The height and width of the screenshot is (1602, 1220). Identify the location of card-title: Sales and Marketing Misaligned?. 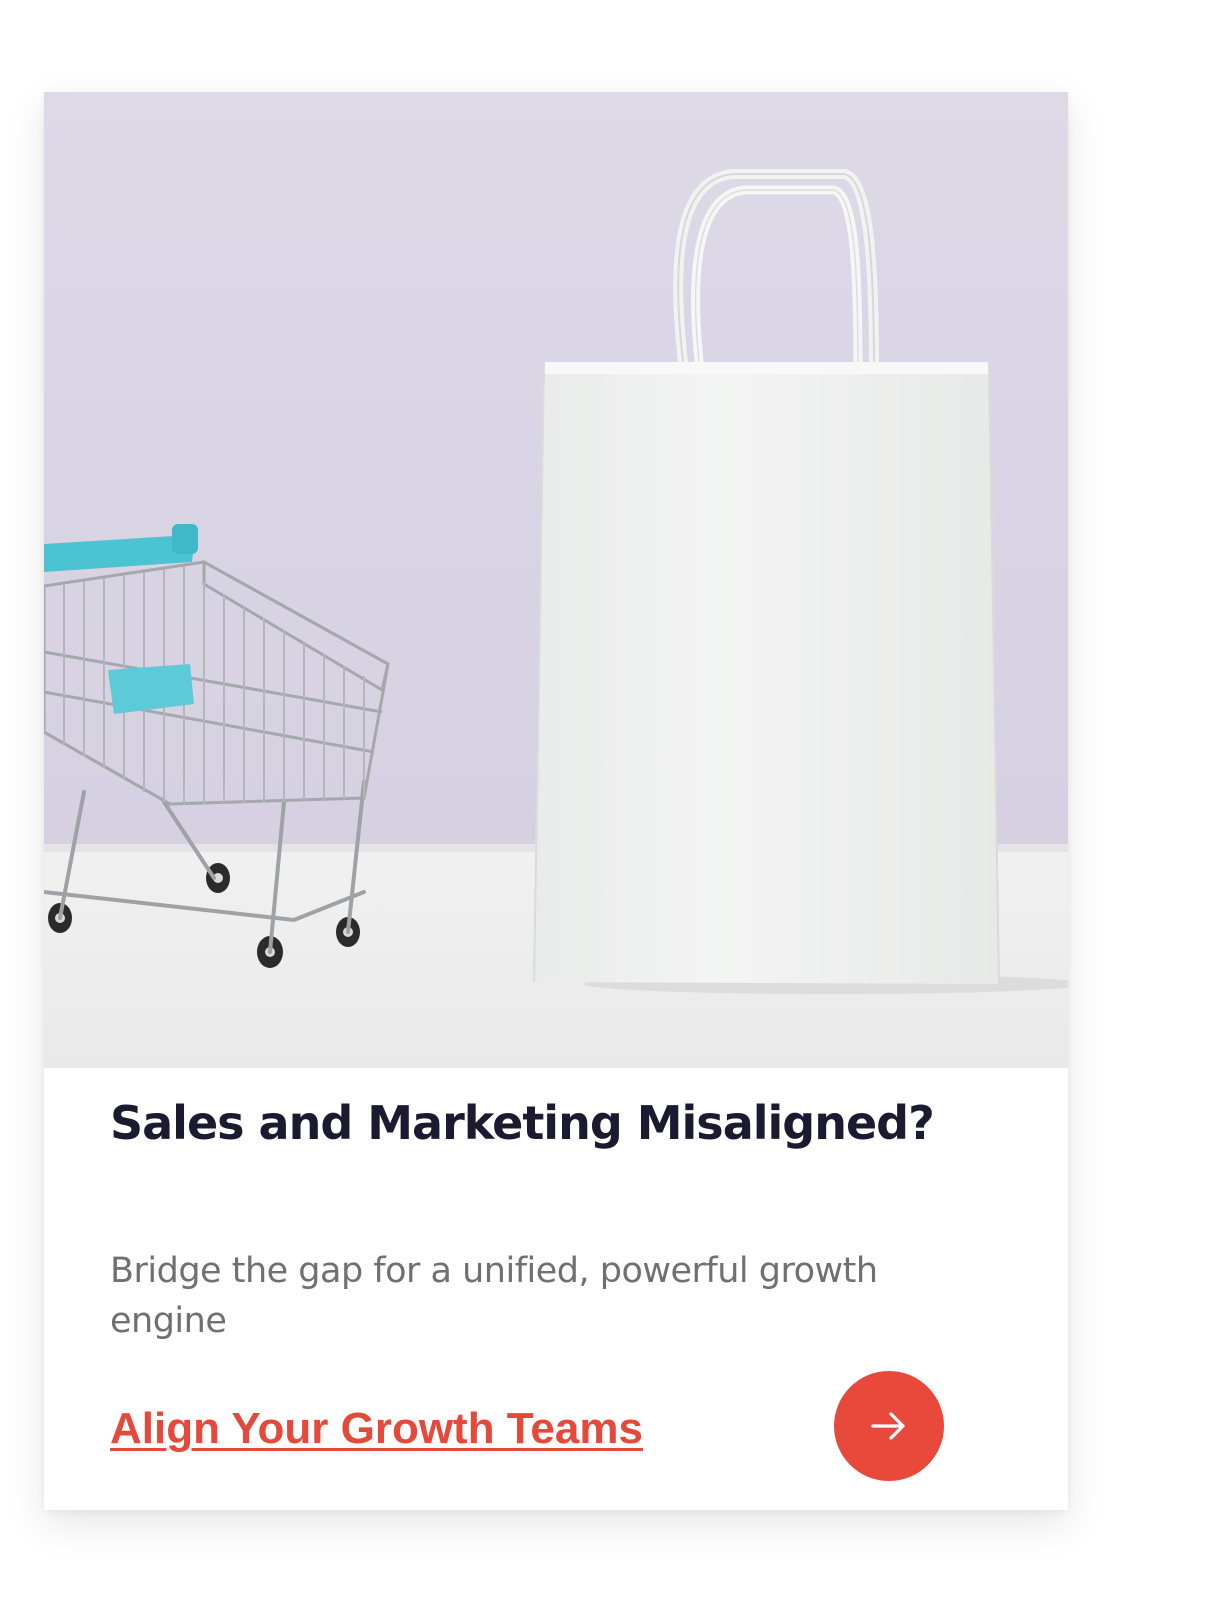
(522, 1123).